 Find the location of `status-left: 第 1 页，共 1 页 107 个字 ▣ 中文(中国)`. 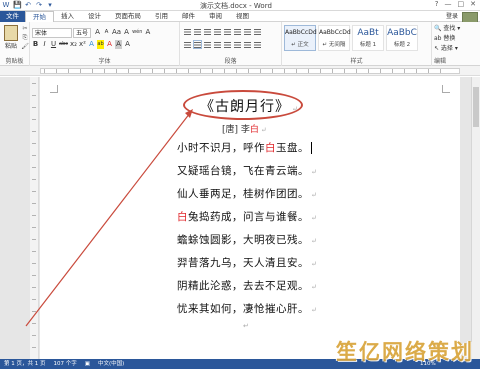

status-left: 第 1 页，共 1 页 107 个字 ▣ 中文(中国) is located at coordinates (64, 364).